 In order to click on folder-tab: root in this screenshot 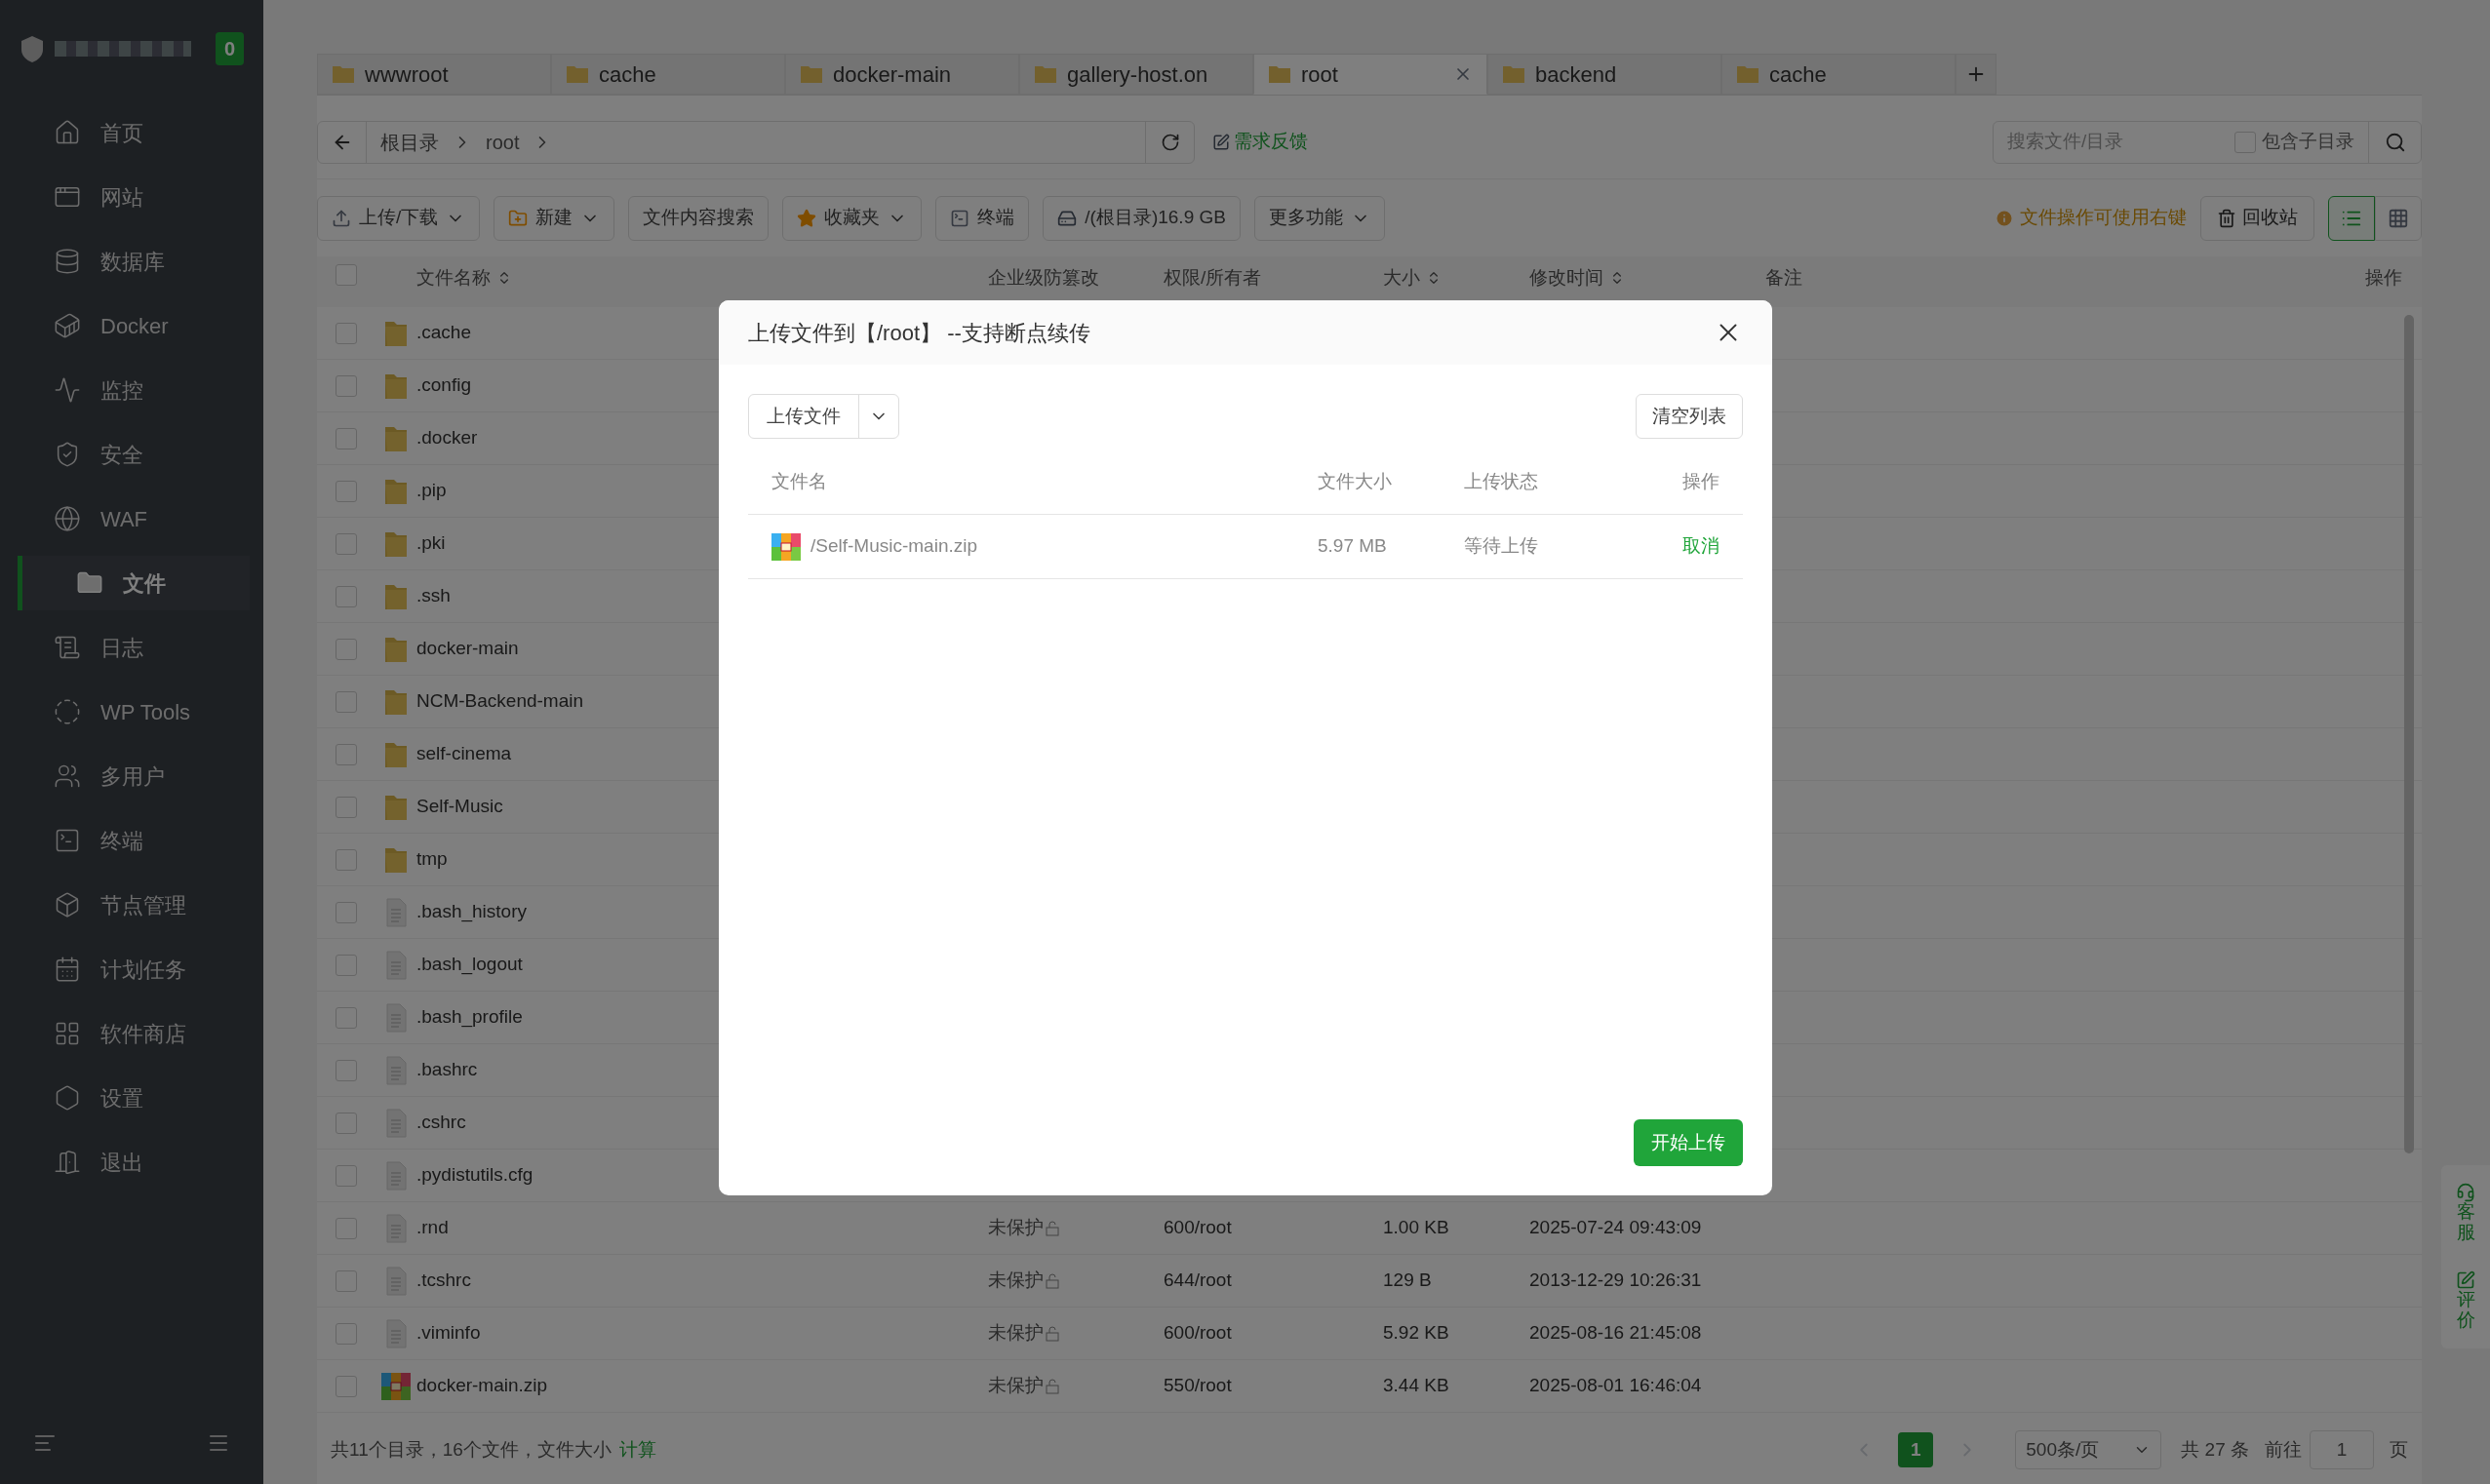, I will do `click(1370, 74)`.